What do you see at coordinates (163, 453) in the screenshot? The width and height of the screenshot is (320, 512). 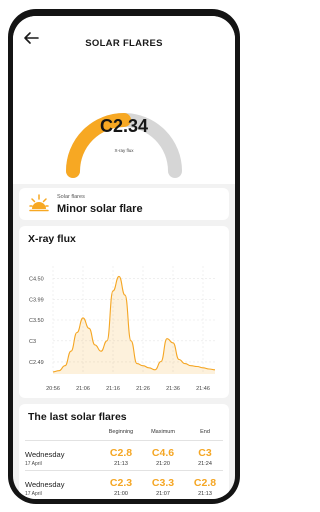 I see `maximum-value: C4.6` at bounding box center [163, 453].